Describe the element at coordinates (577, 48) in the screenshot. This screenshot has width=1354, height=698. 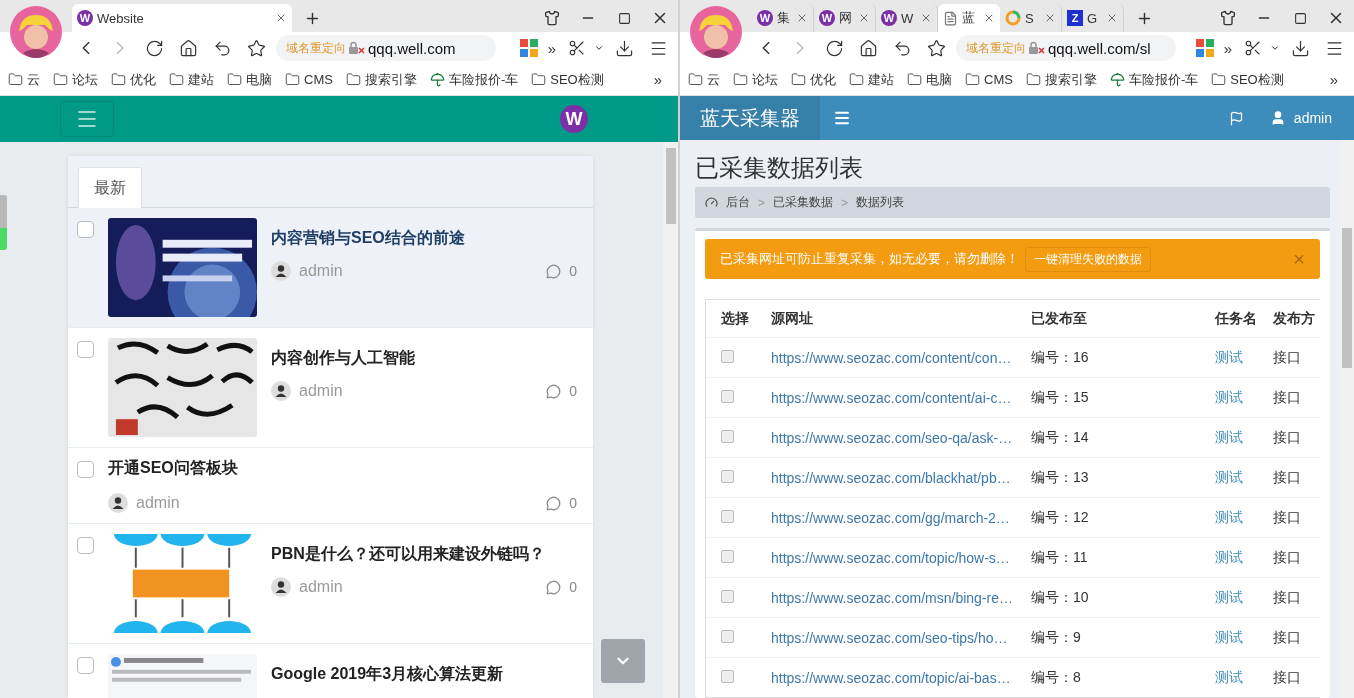
I see `scissors-icon` at that location.